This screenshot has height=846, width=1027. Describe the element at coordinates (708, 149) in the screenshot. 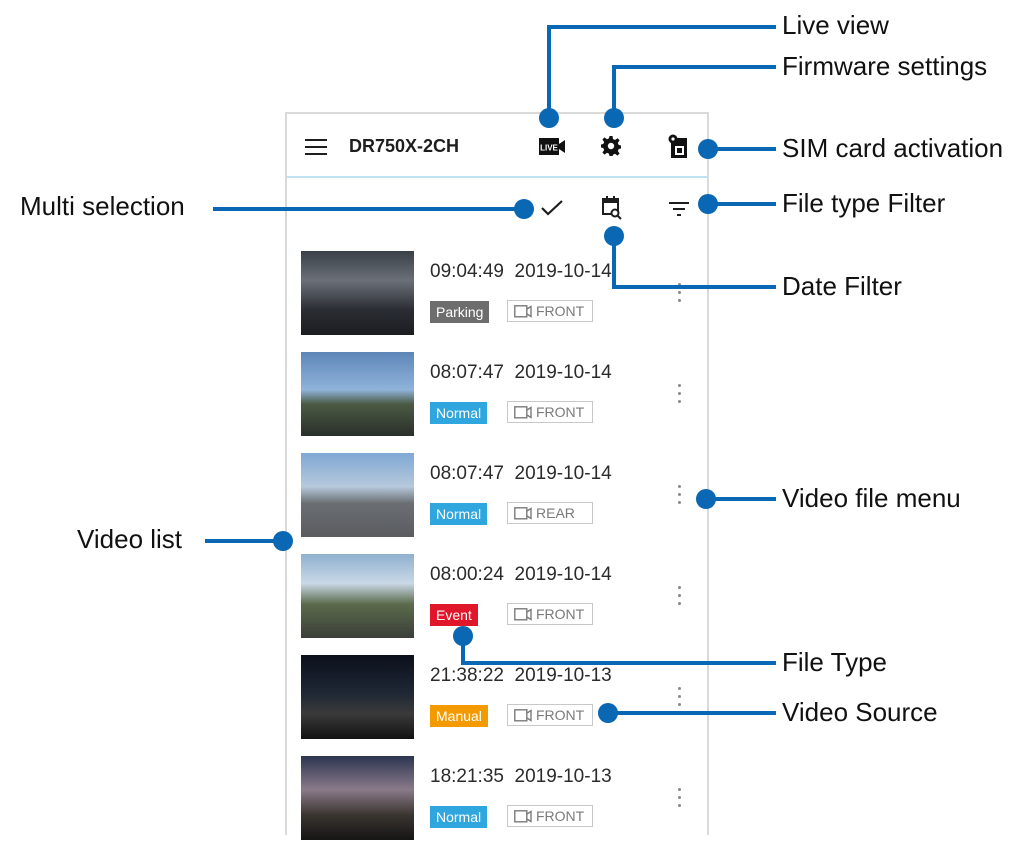

I see `callout-dot-sim` at that location.